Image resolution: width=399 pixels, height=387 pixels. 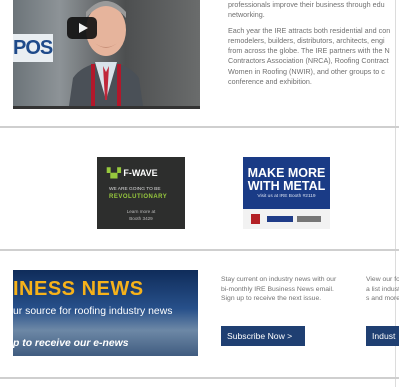 What do you see at coordinates (286, 196) in the screenshot?
I see `metal-ad-subtext: Visit us at IRE Booth #2119` at bounding box center [286, 196].